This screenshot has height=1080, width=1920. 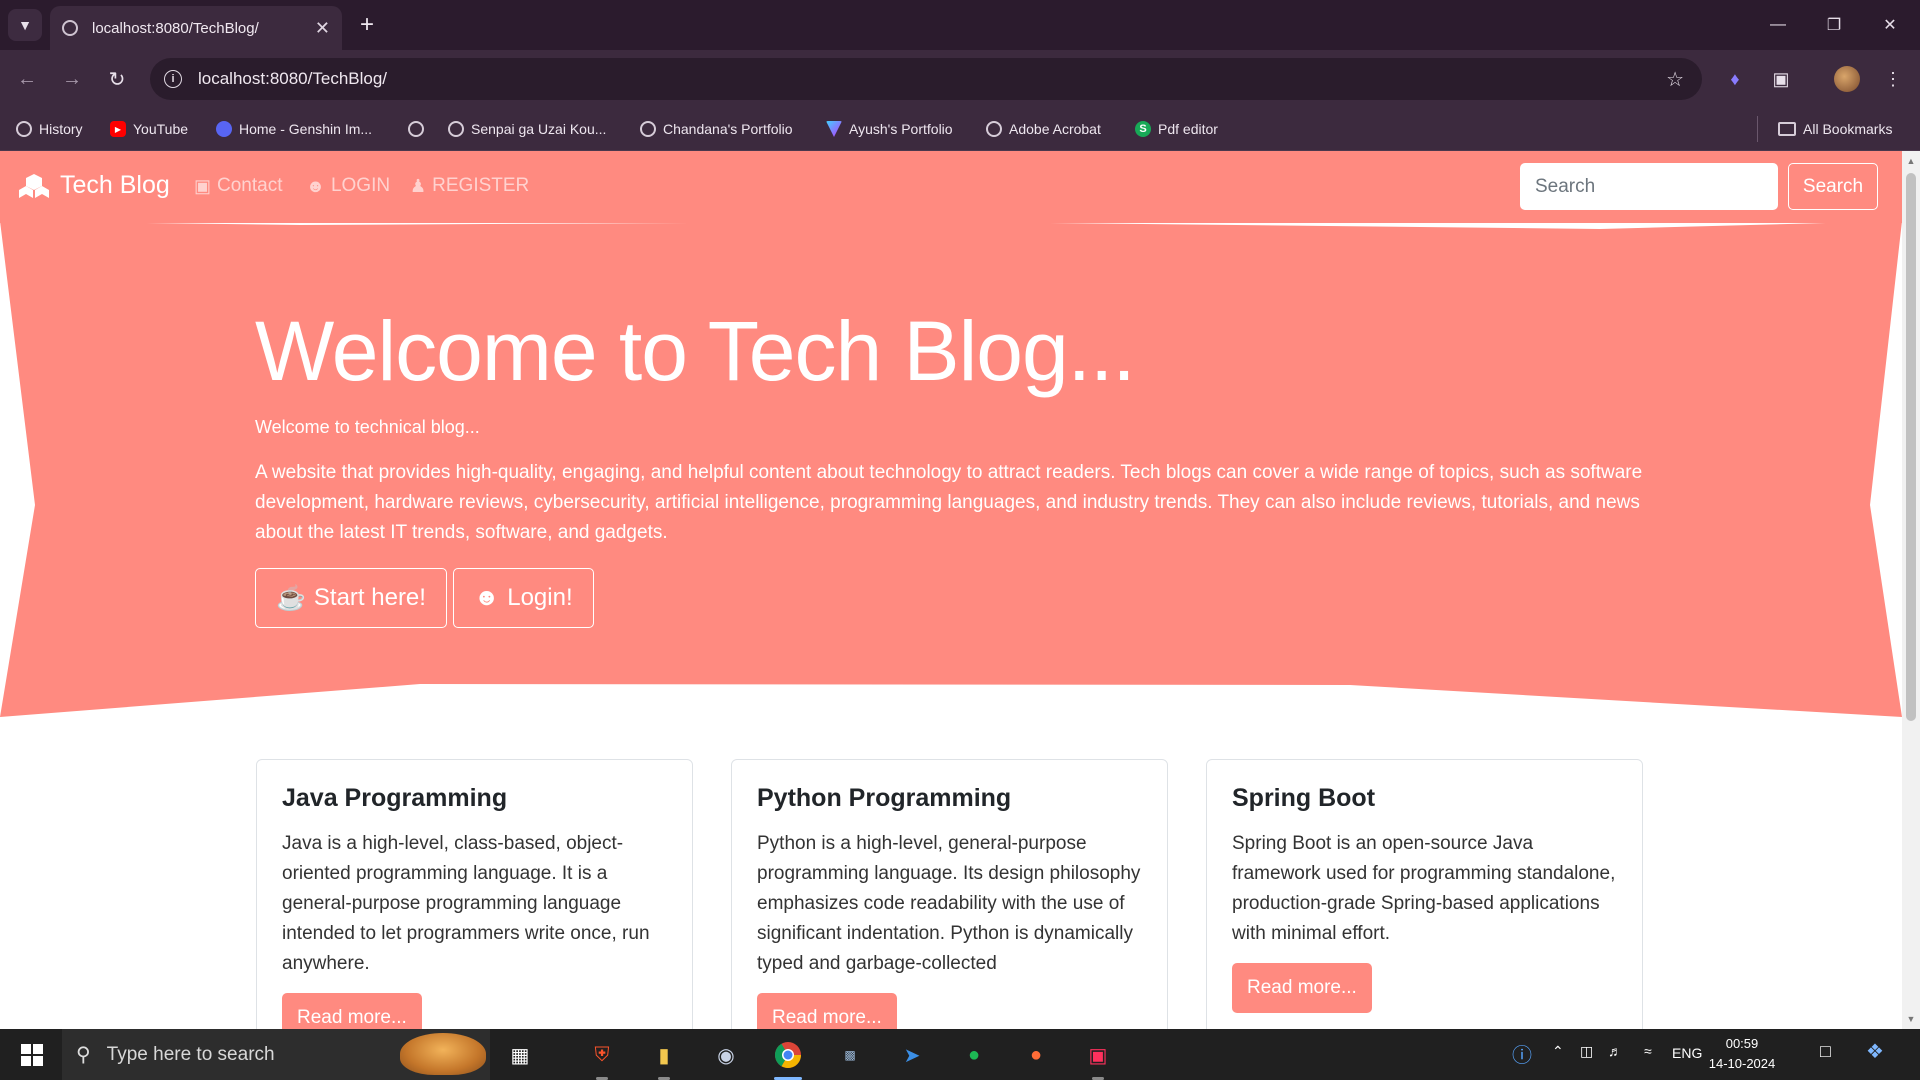 What do you see at coordinates (520, 1055) in the screenshot?
I see `task-view-icon: ▦` at bounding box center [520, 1055].